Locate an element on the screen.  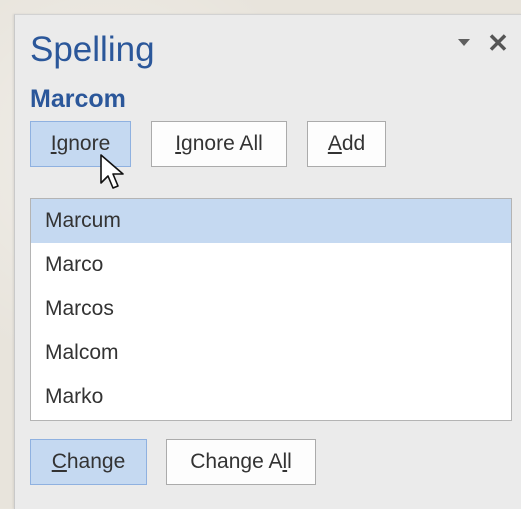
suggestion-item: Marcos is located at coordinates (271, 309).